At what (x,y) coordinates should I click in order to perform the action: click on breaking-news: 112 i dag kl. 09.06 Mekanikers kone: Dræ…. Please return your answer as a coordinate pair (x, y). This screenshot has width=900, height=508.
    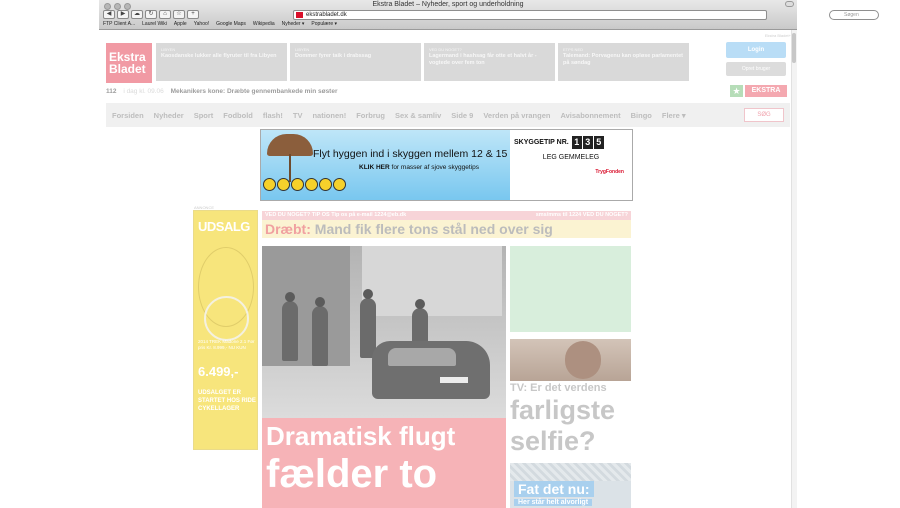
    Looking at the image, I should click on (222, 91).